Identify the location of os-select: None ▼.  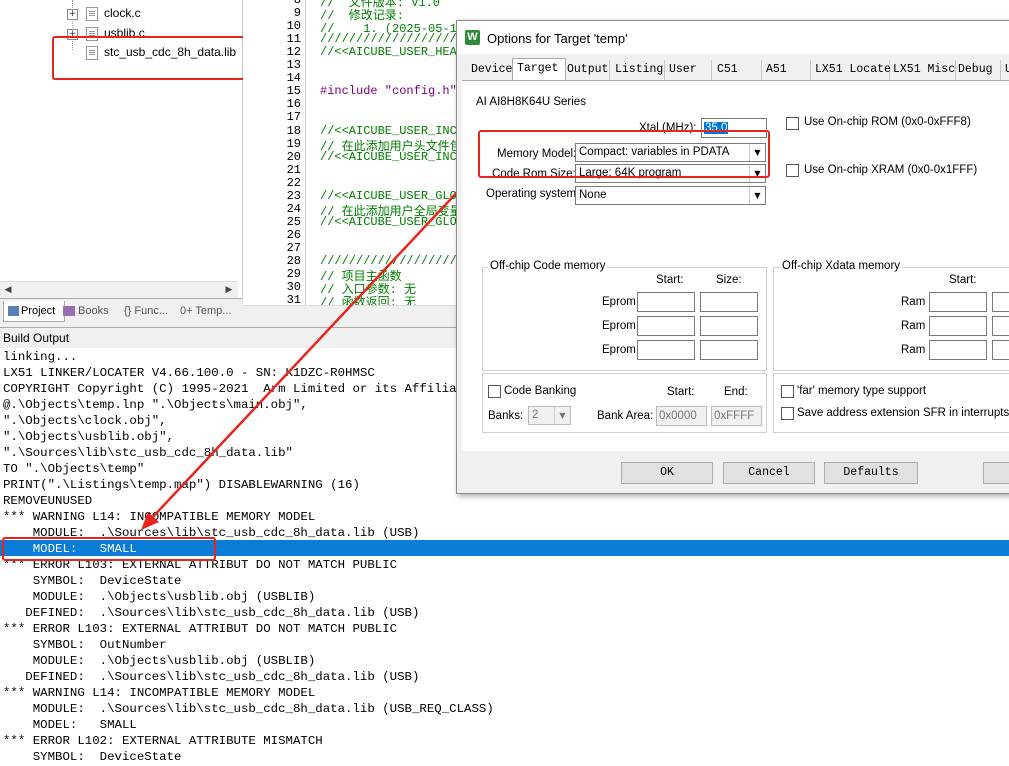
(670, 195).